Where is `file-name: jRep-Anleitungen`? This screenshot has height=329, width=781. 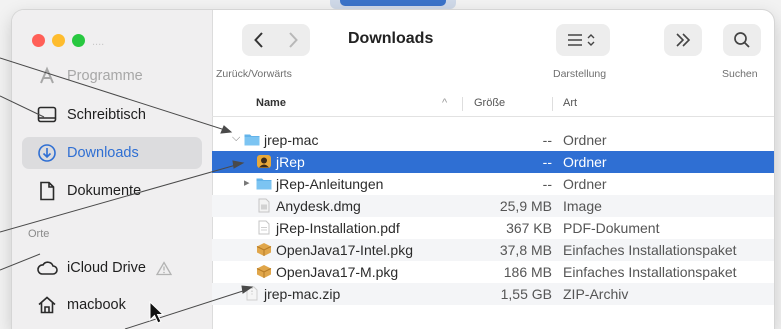 file-name: jRep-Anleitungen is located at coordinates (330, 184).